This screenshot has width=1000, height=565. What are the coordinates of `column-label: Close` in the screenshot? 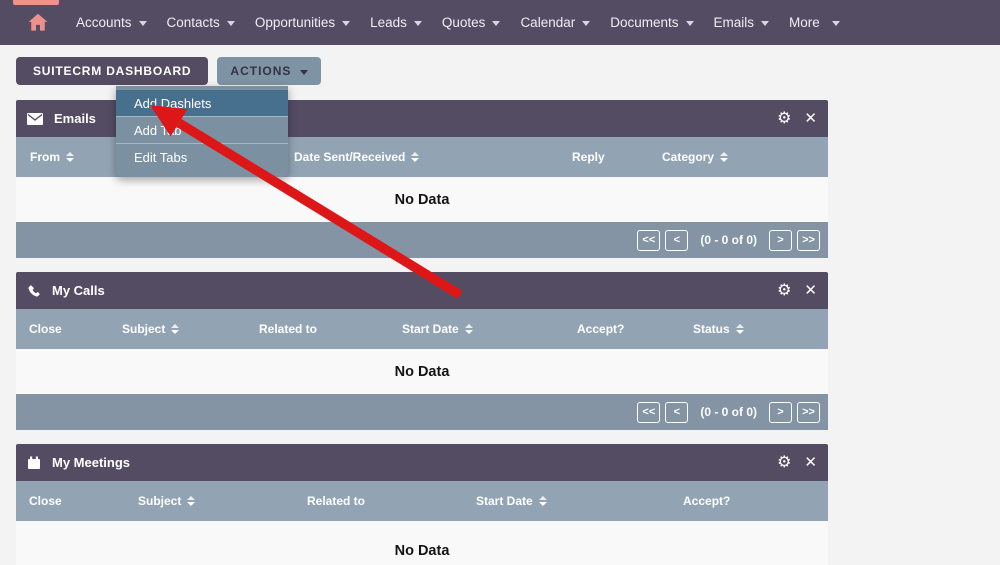 It's located at (45, 501).